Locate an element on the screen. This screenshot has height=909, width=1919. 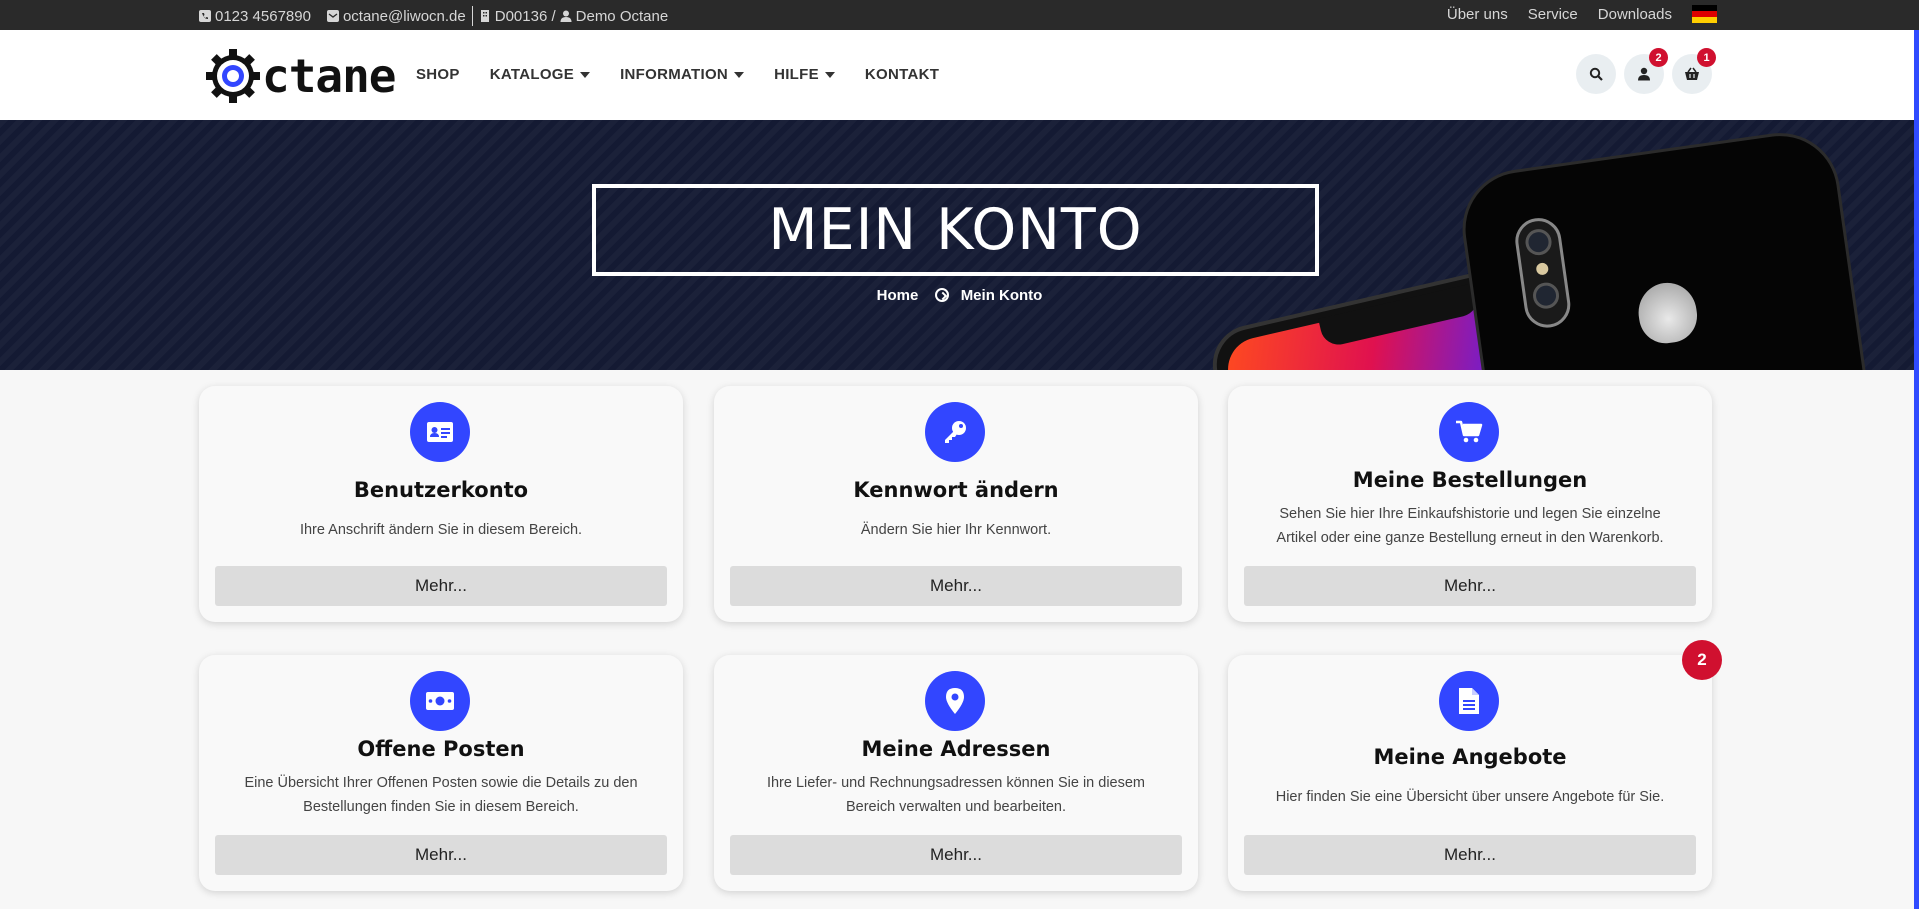
nav-kataloge-label: KATALOGE is located at coordinates (532, 74).